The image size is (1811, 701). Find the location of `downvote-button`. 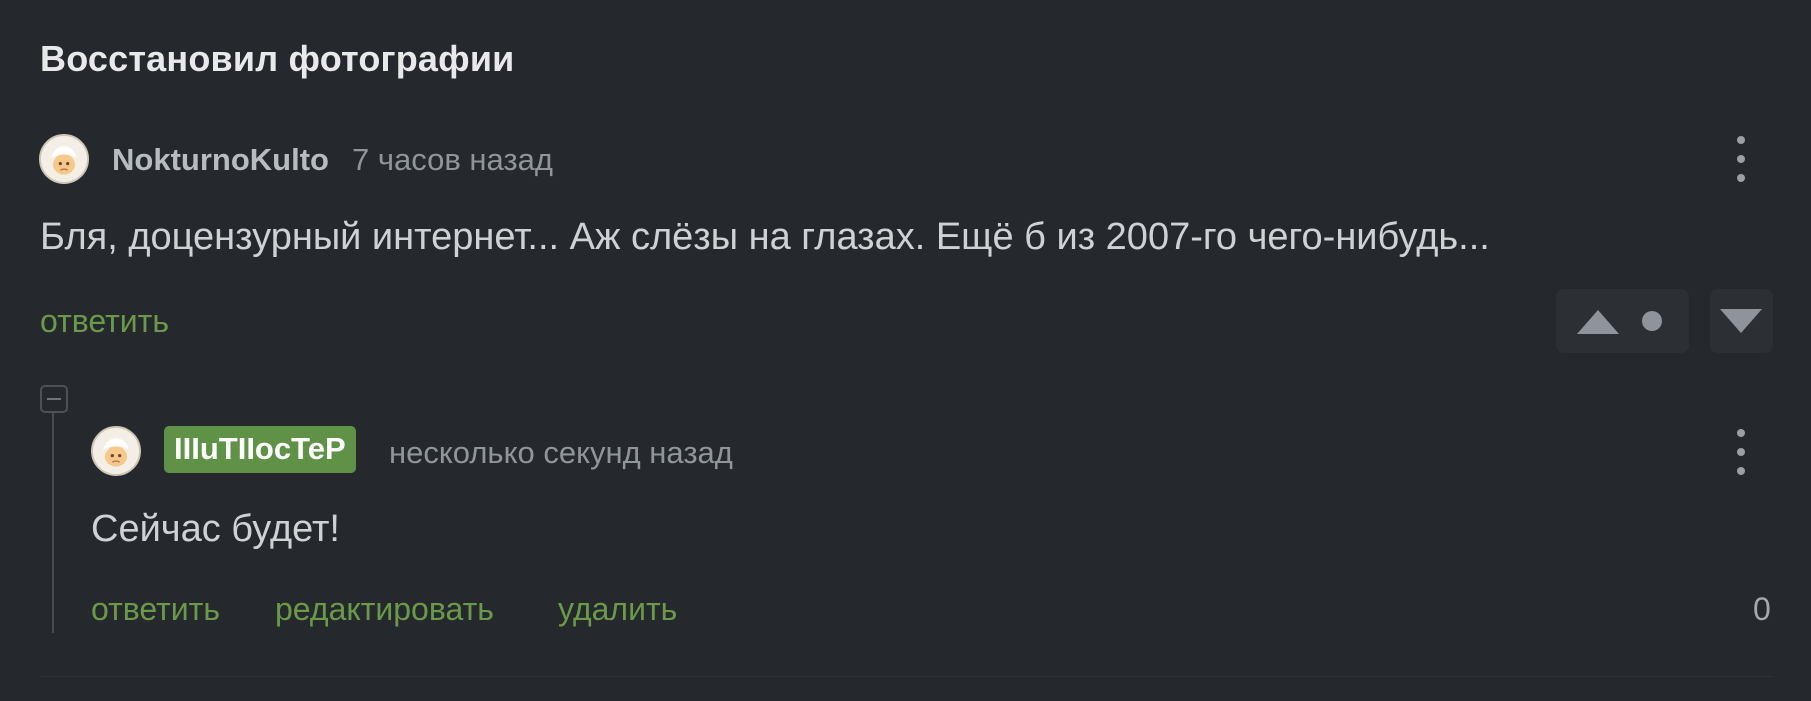

downvote-button is located at coordinates (1741, 321).